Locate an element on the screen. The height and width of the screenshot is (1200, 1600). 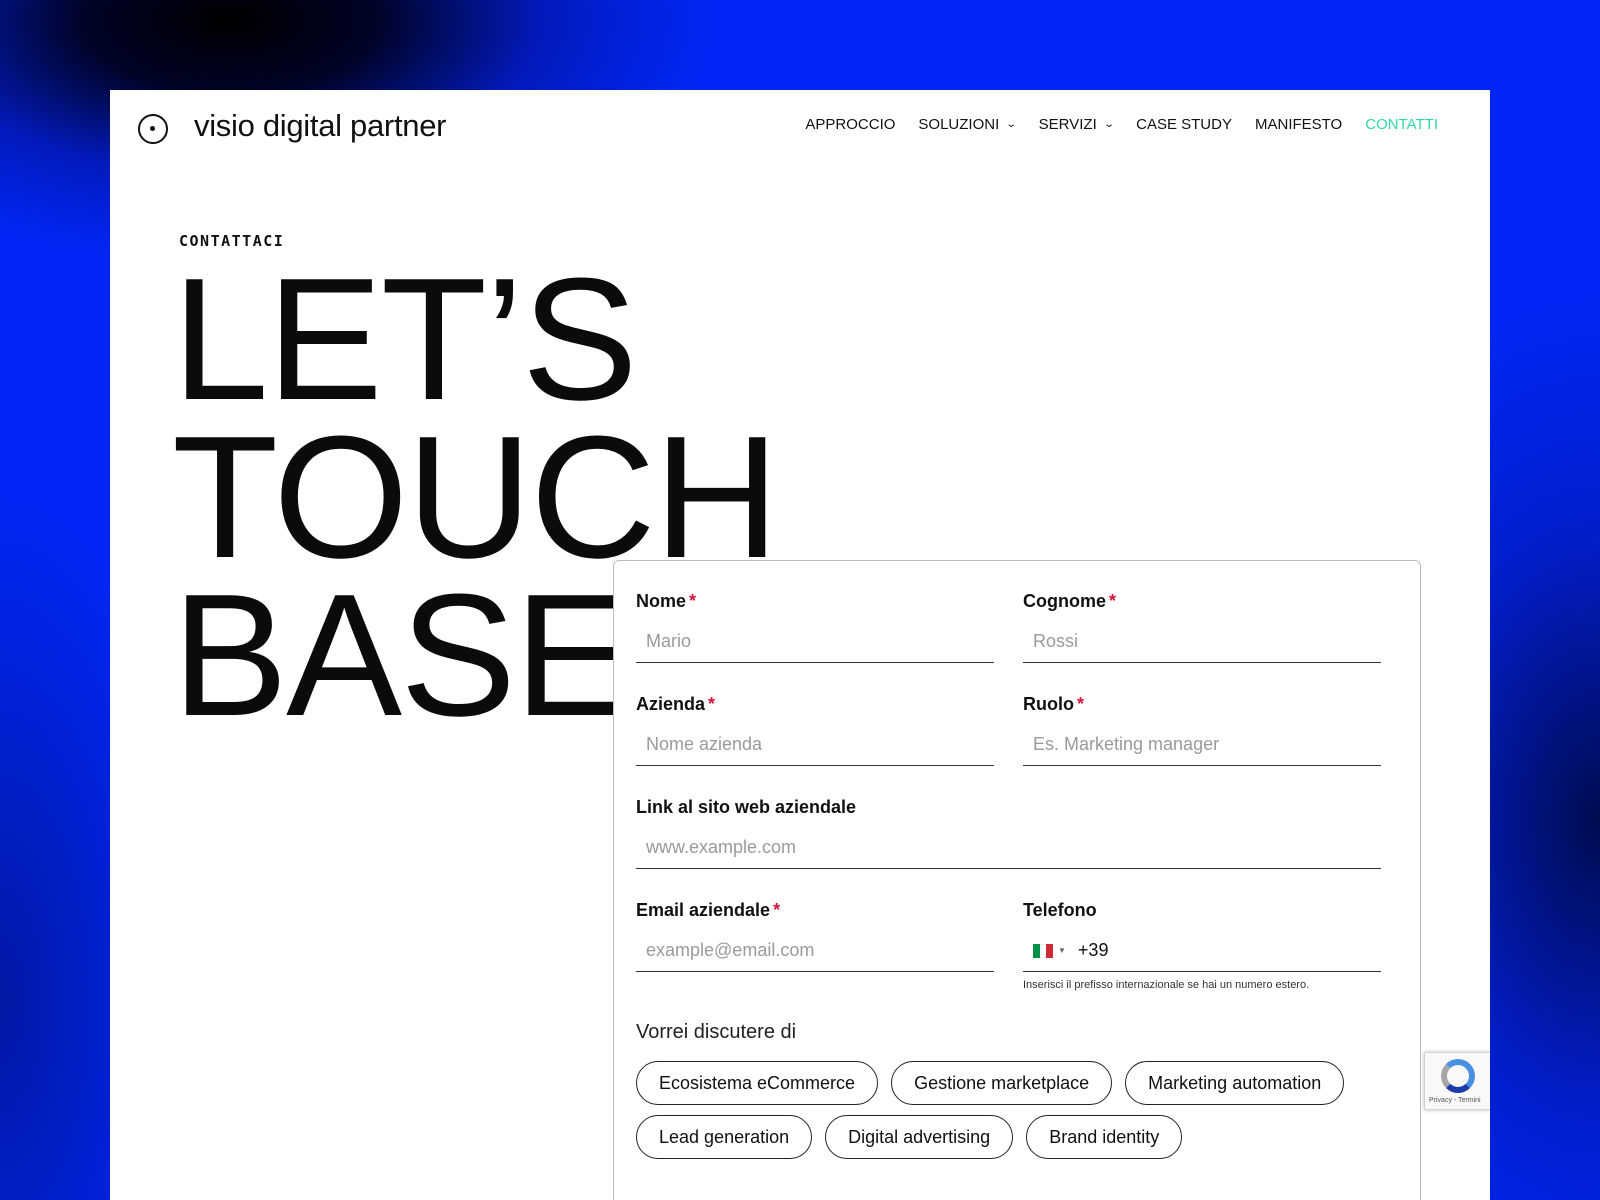
phone-field: ▼ is located at coordinates (1202, 951).